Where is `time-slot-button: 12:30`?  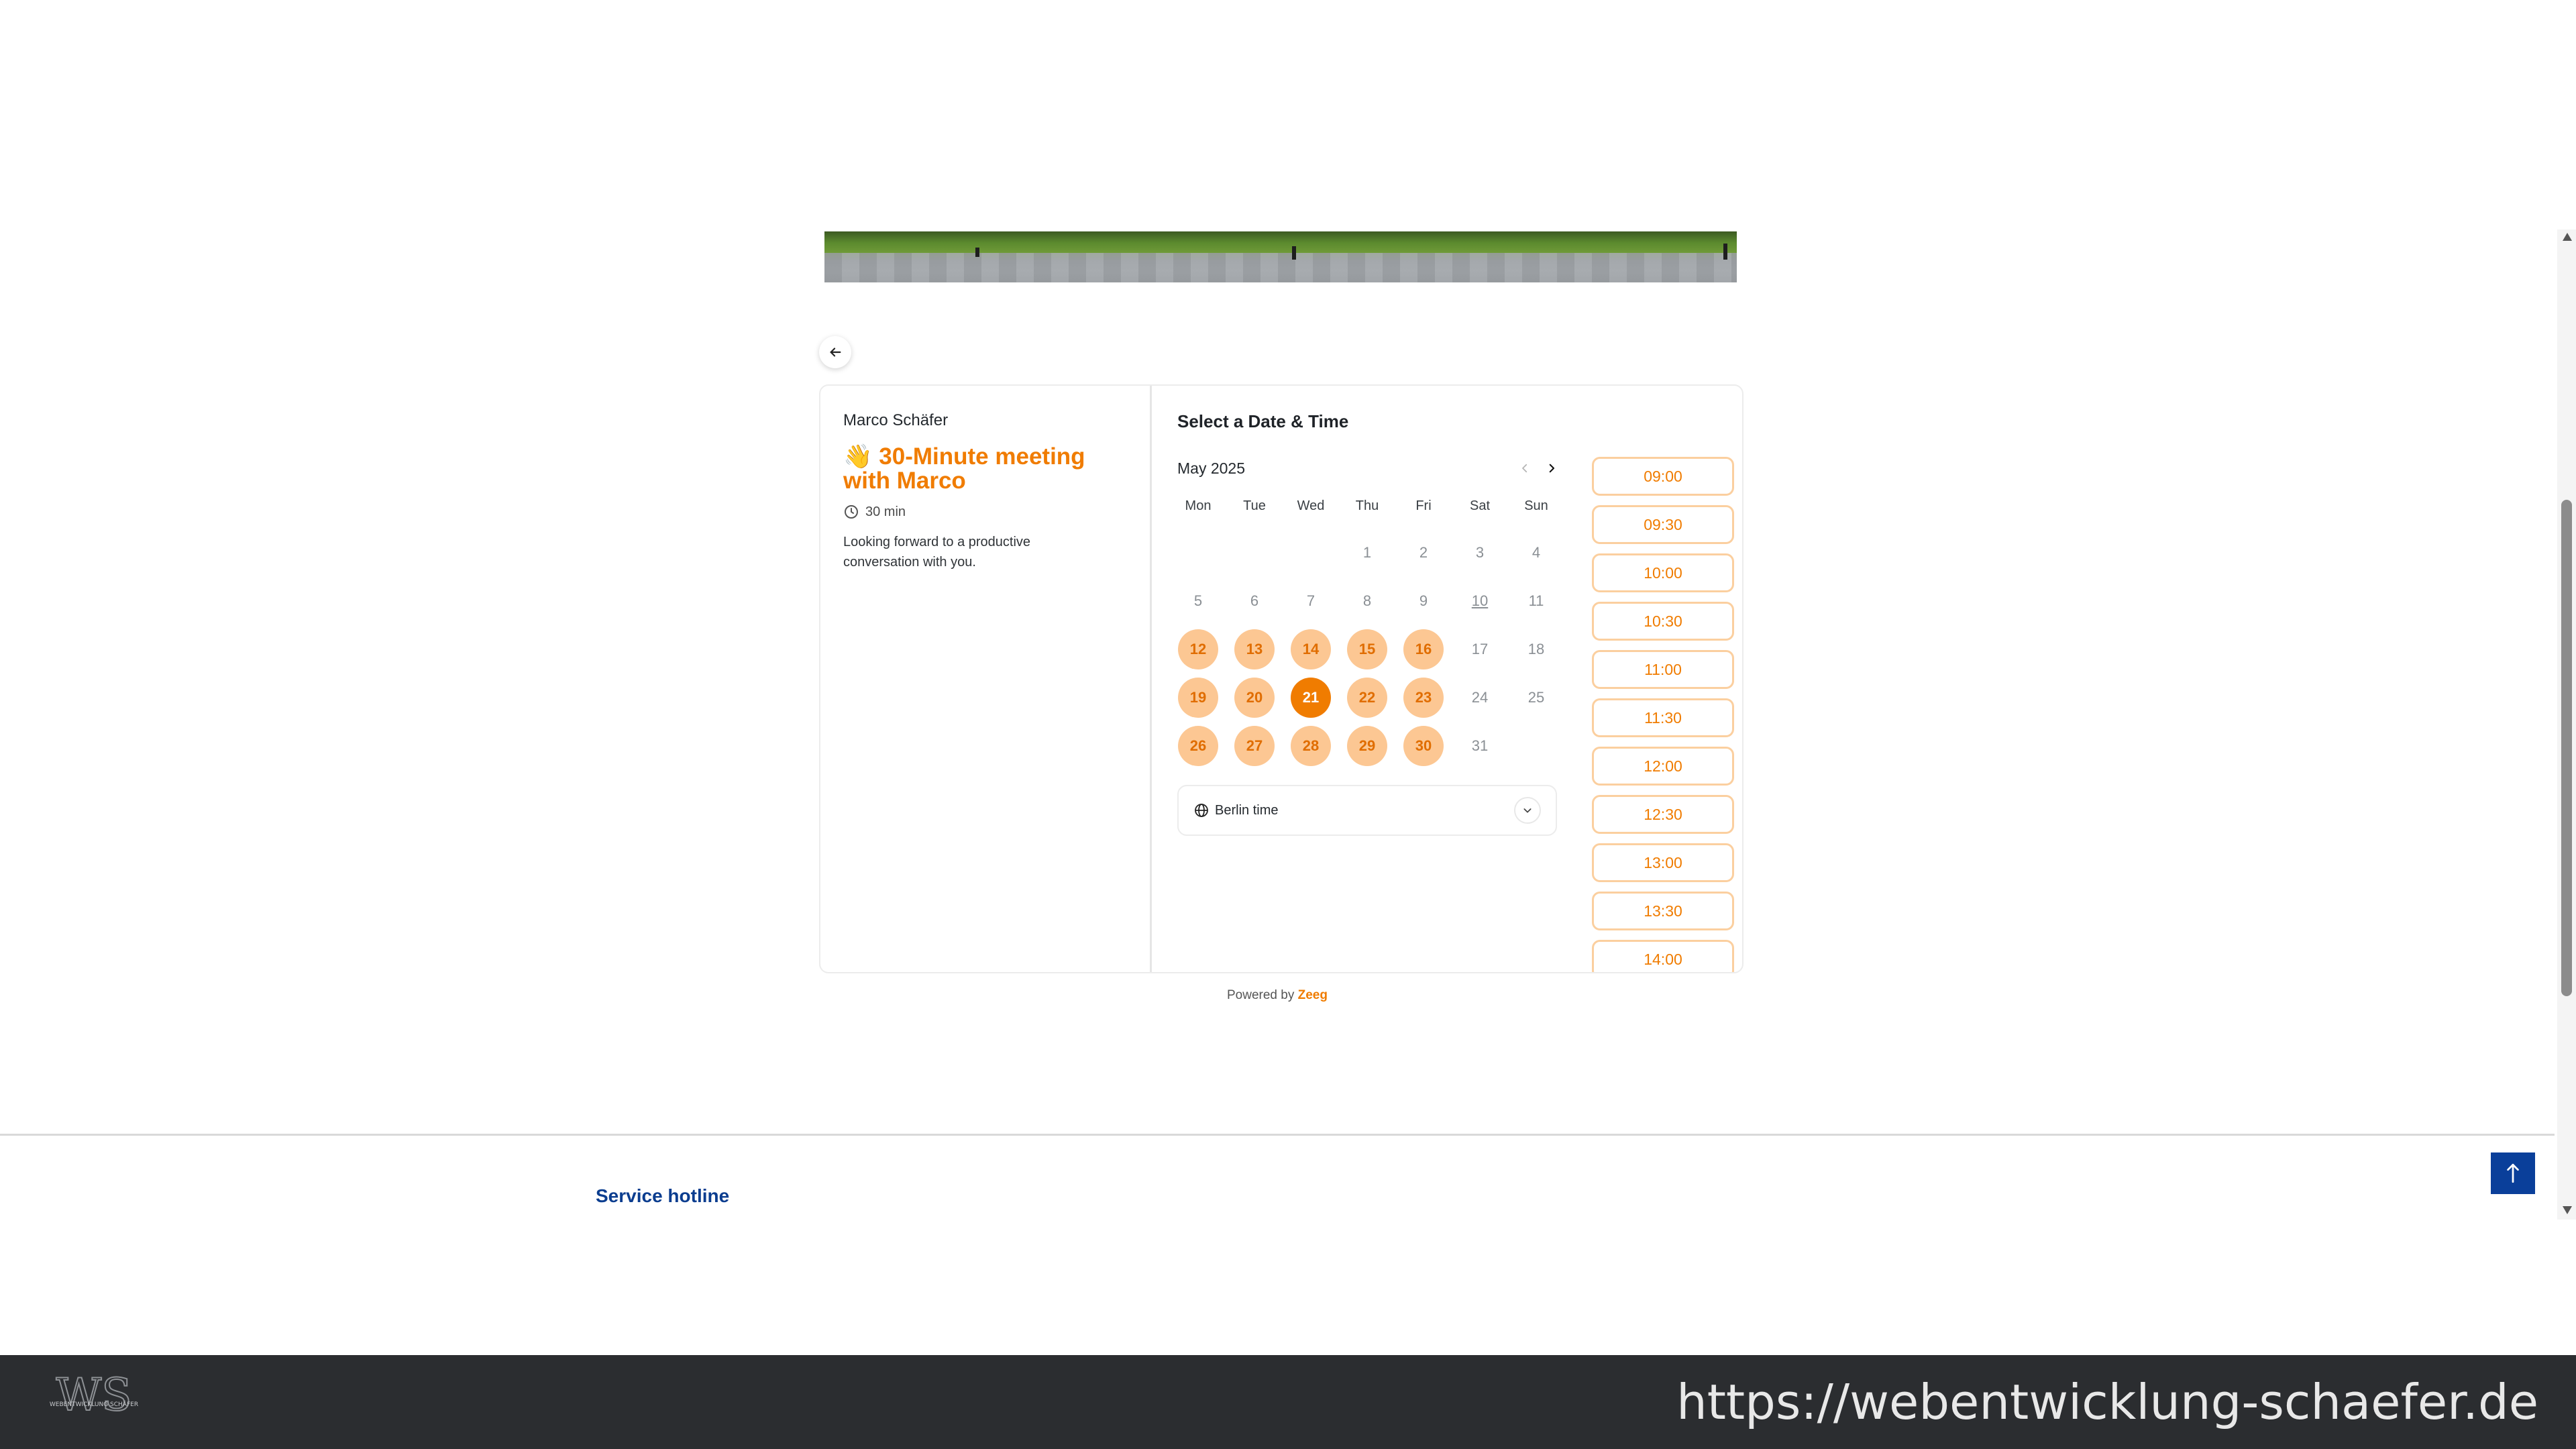
time-slot-button: 12:30 is located at coordinates (1663, 814).